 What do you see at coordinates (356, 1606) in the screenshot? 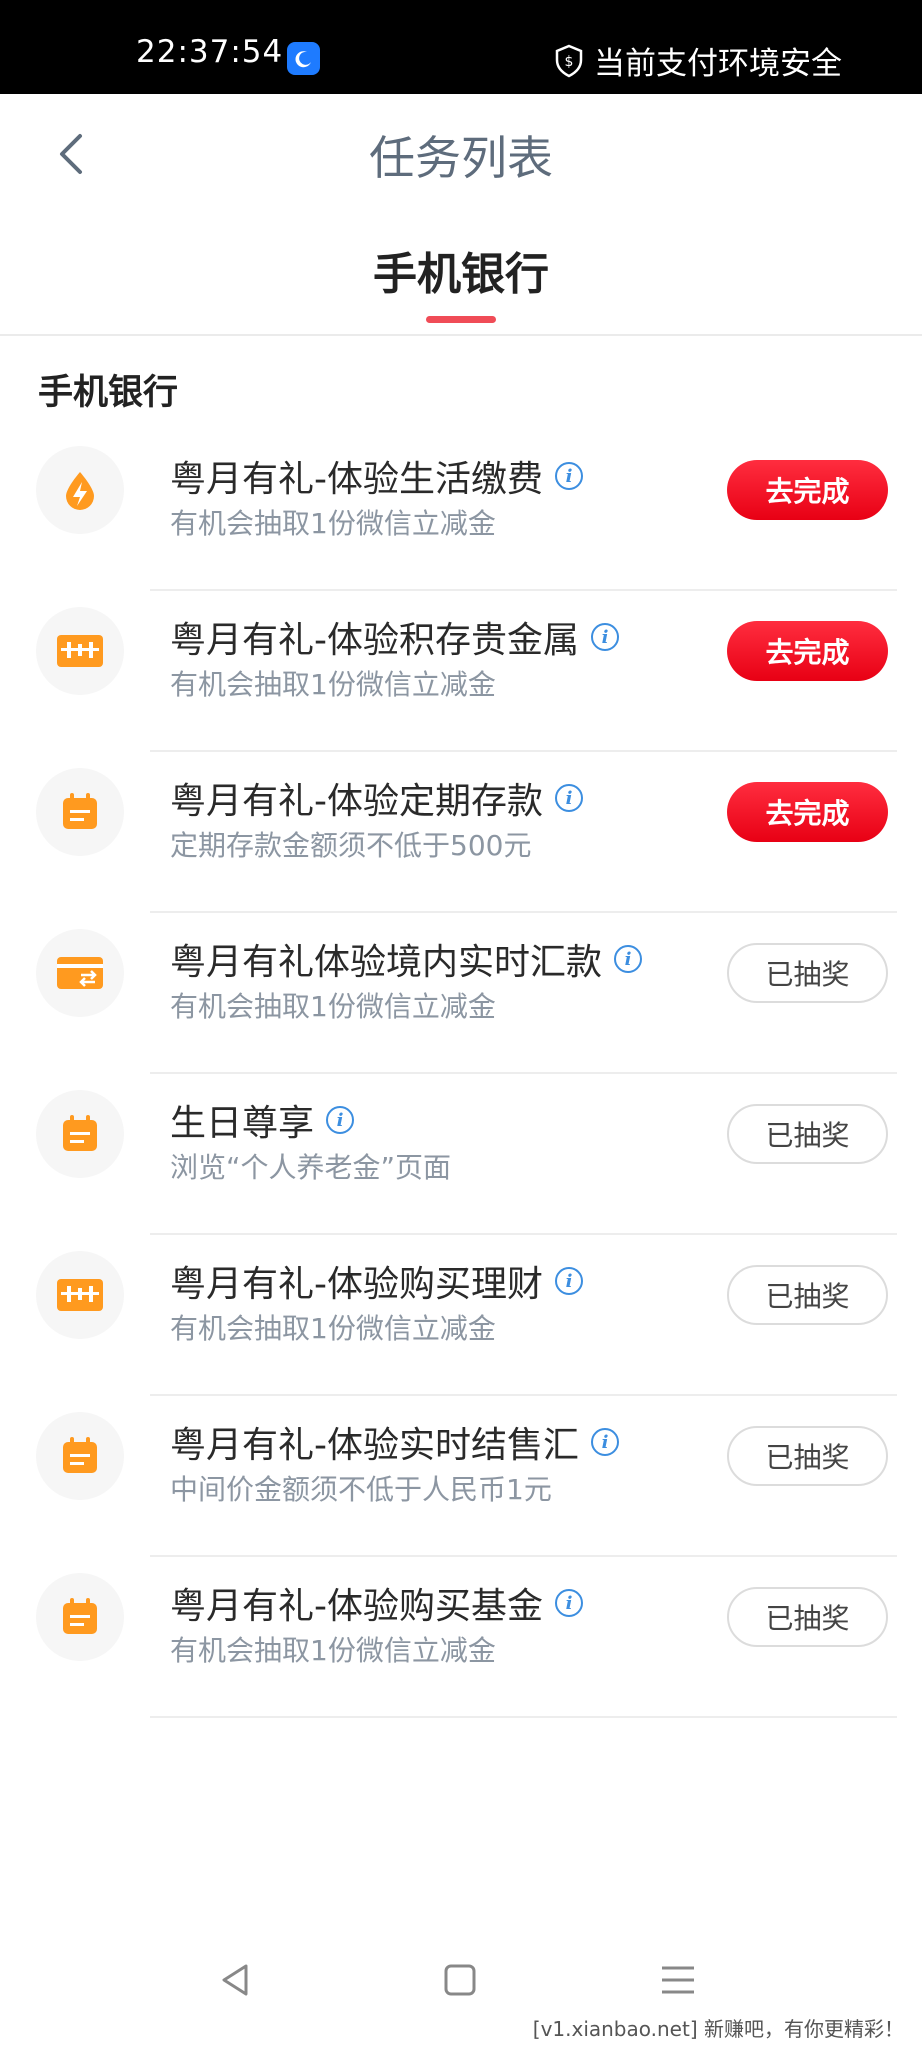
I see `task-title: 粤月有礼-体验购买基金` at bounding box center [356, 1606].